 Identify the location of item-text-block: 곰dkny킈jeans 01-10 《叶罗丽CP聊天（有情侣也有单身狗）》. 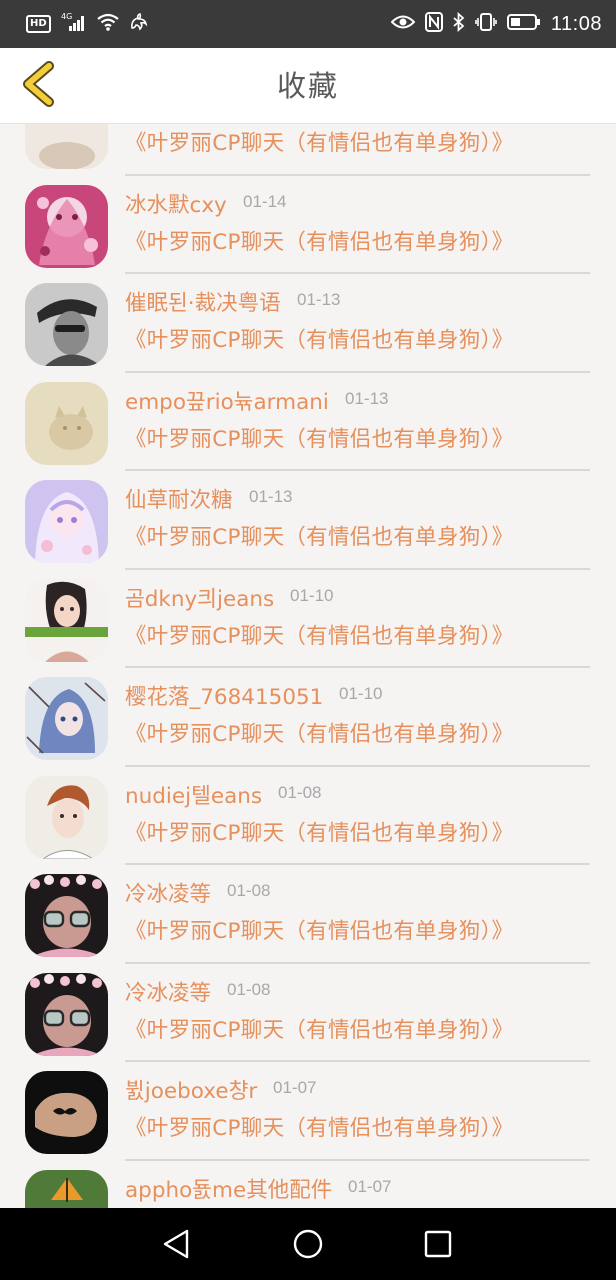
(357, 619).